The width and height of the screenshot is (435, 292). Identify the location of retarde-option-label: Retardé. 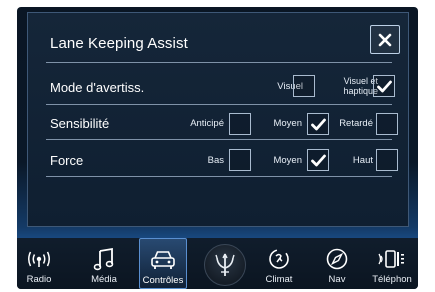
(356, 123).